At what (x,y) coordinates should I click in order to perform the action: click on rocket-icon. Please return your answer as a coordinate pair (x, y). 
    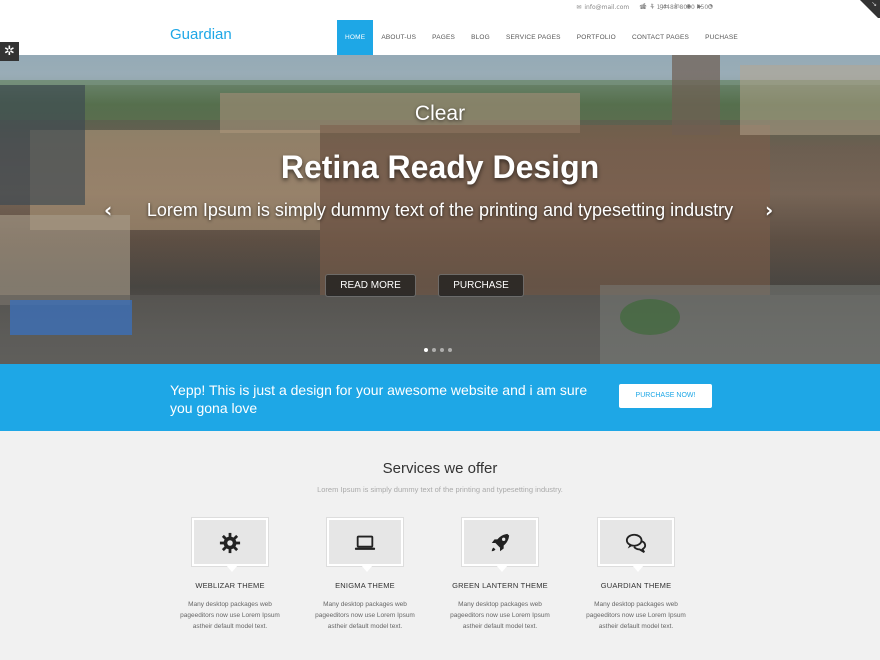
    Looking at the image, I should click on (500, 542).